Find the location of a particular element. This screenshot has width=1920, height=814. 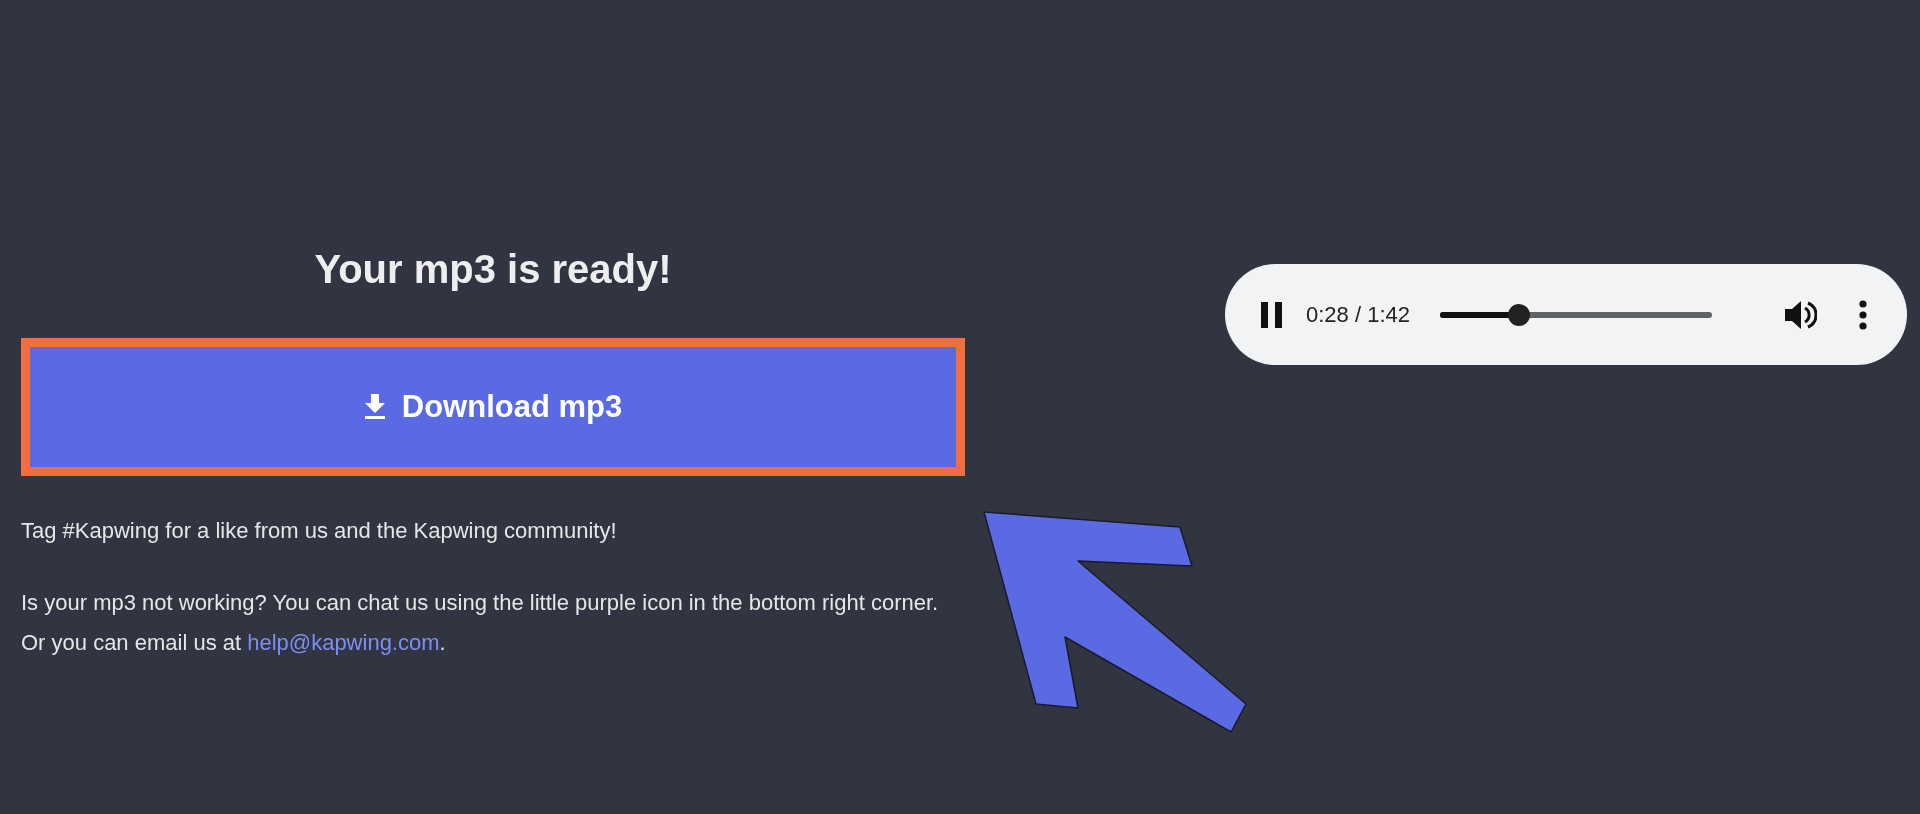

page-title: Your mp3 is ready! is located at coordinates (493, 269).